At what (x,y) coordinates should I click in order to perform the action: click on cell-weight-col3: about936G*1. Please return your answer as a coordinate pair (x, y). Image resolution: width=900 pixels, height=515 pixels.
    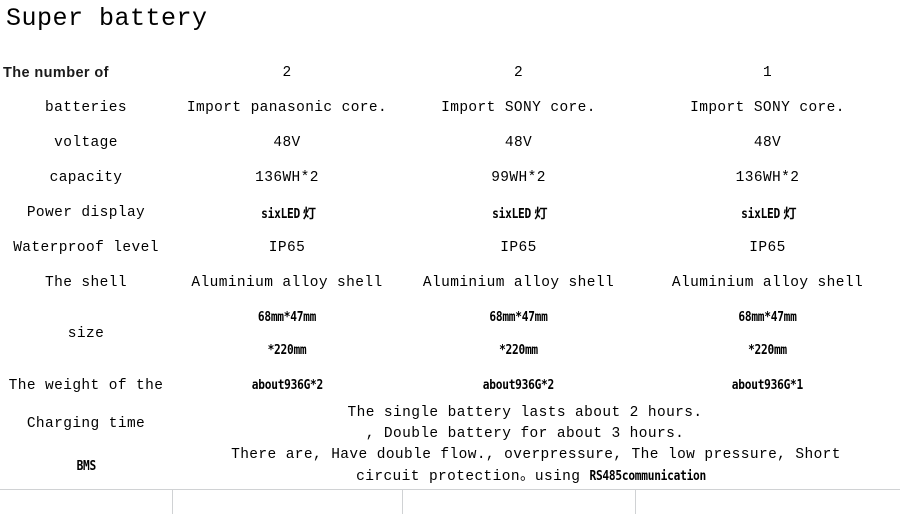
    Looking at the image, I should click on (767, 385).